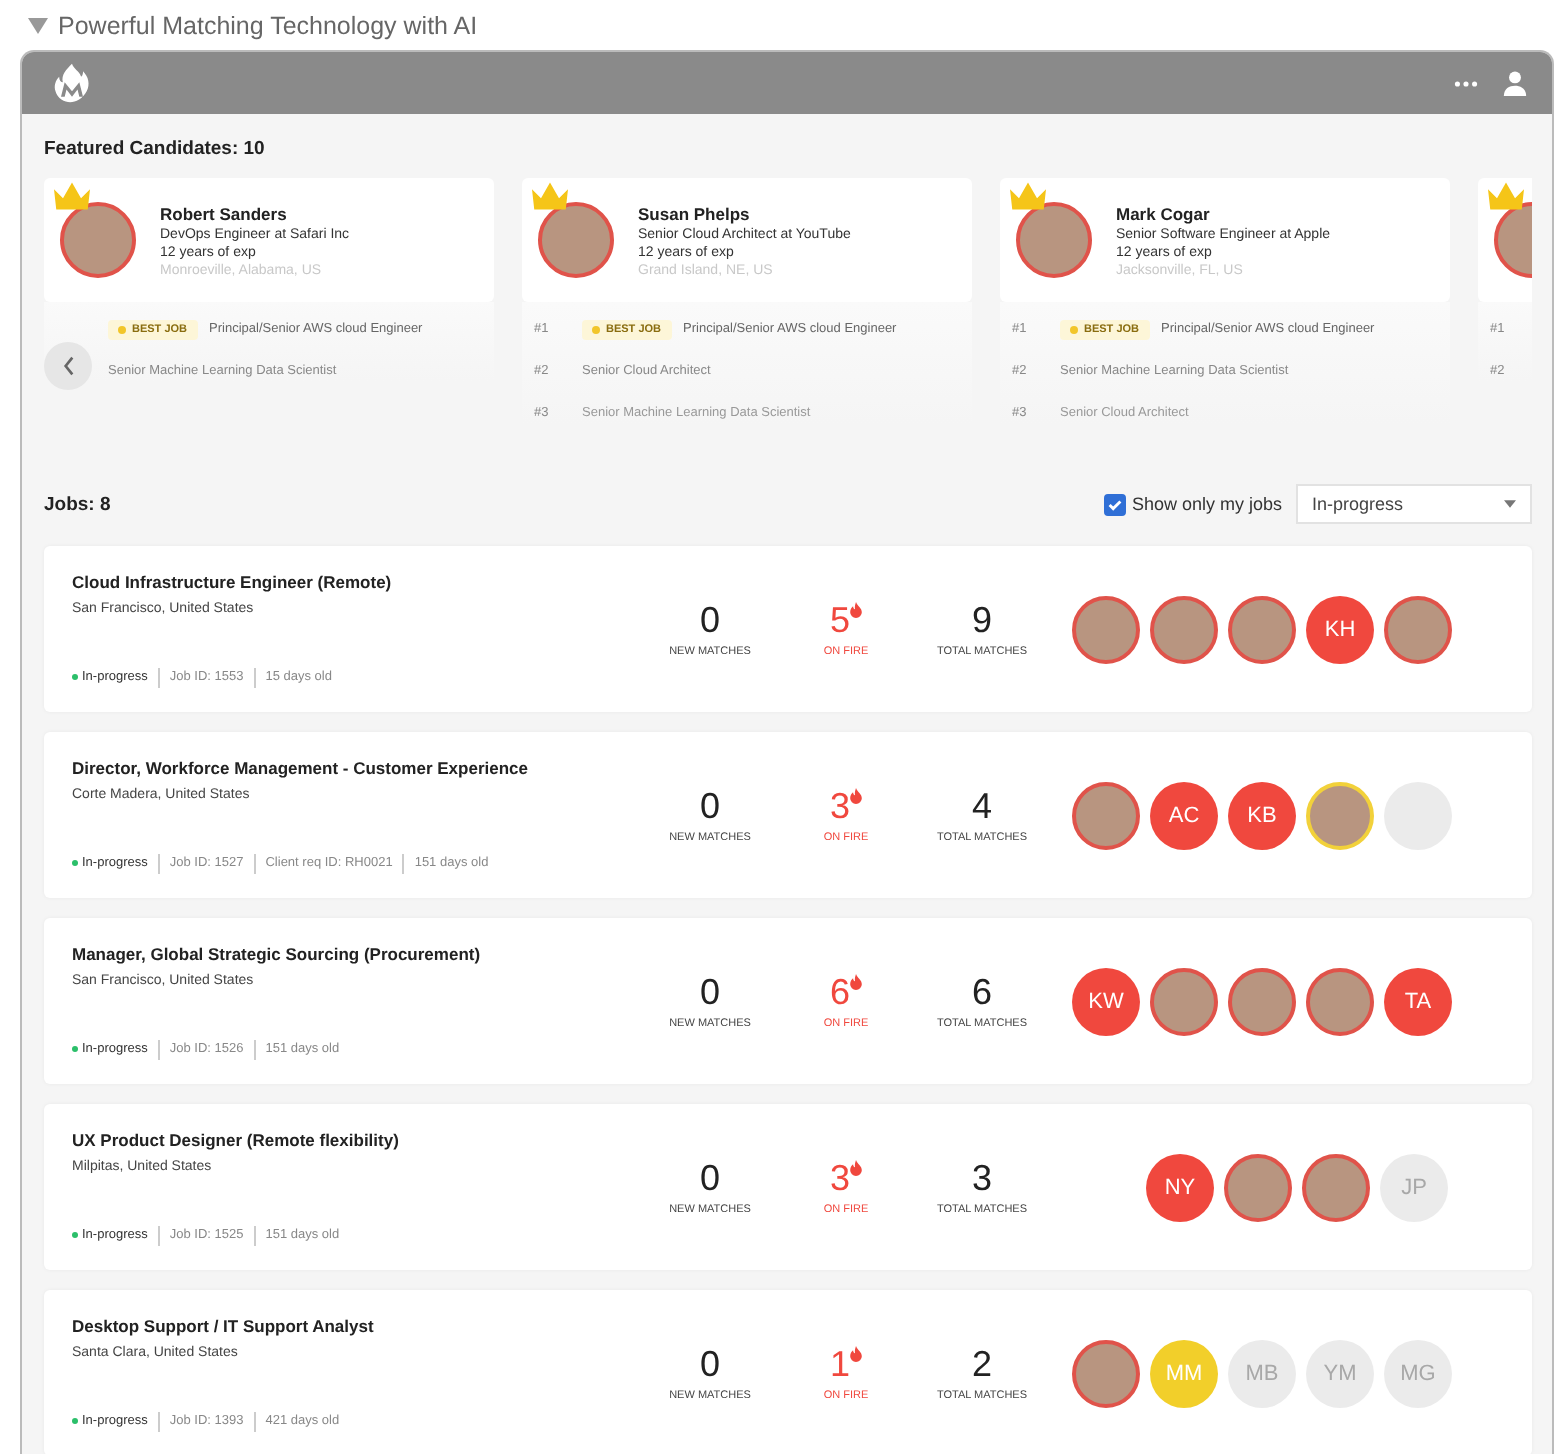 The width and height of the screenshot is (1566, 1454). Describe the element at coordinates (255, 213) in the screenshot. I see `candidate-name: Robert Sanders` at that location.